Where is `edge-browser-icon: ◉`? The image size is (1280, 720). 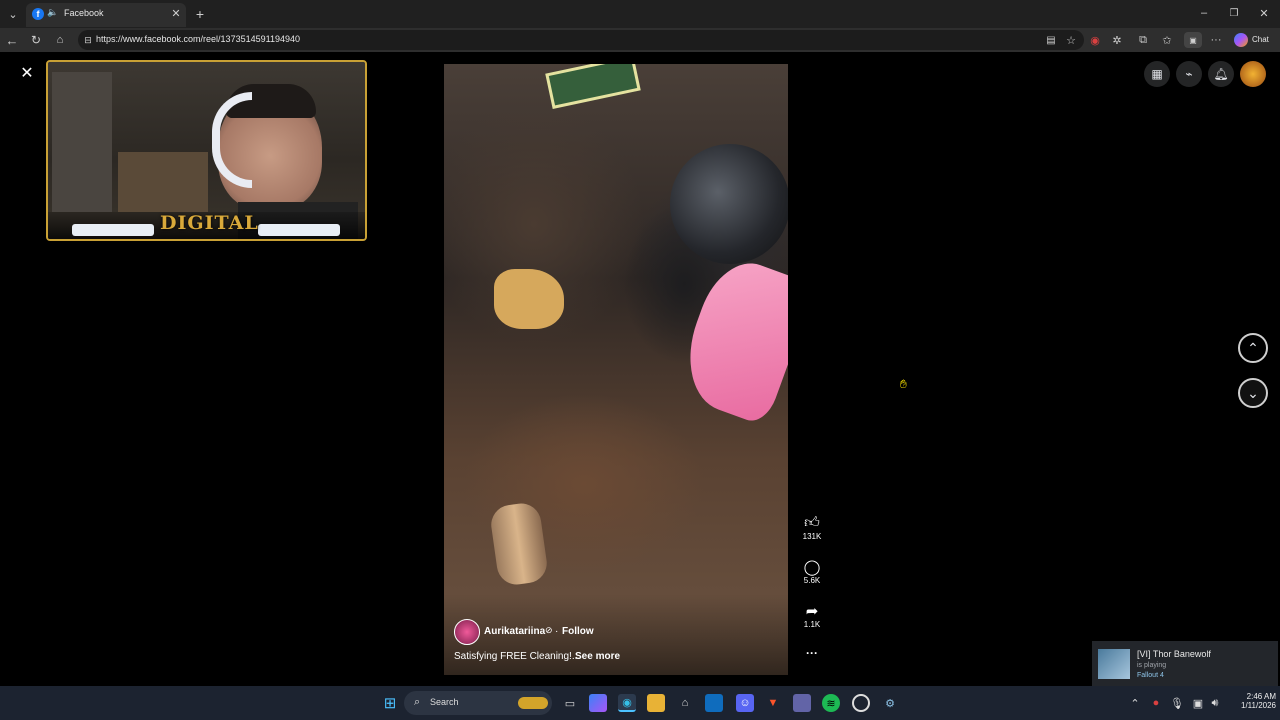 edge-browser-icon: ◉ is located at coordinates (627, 703).